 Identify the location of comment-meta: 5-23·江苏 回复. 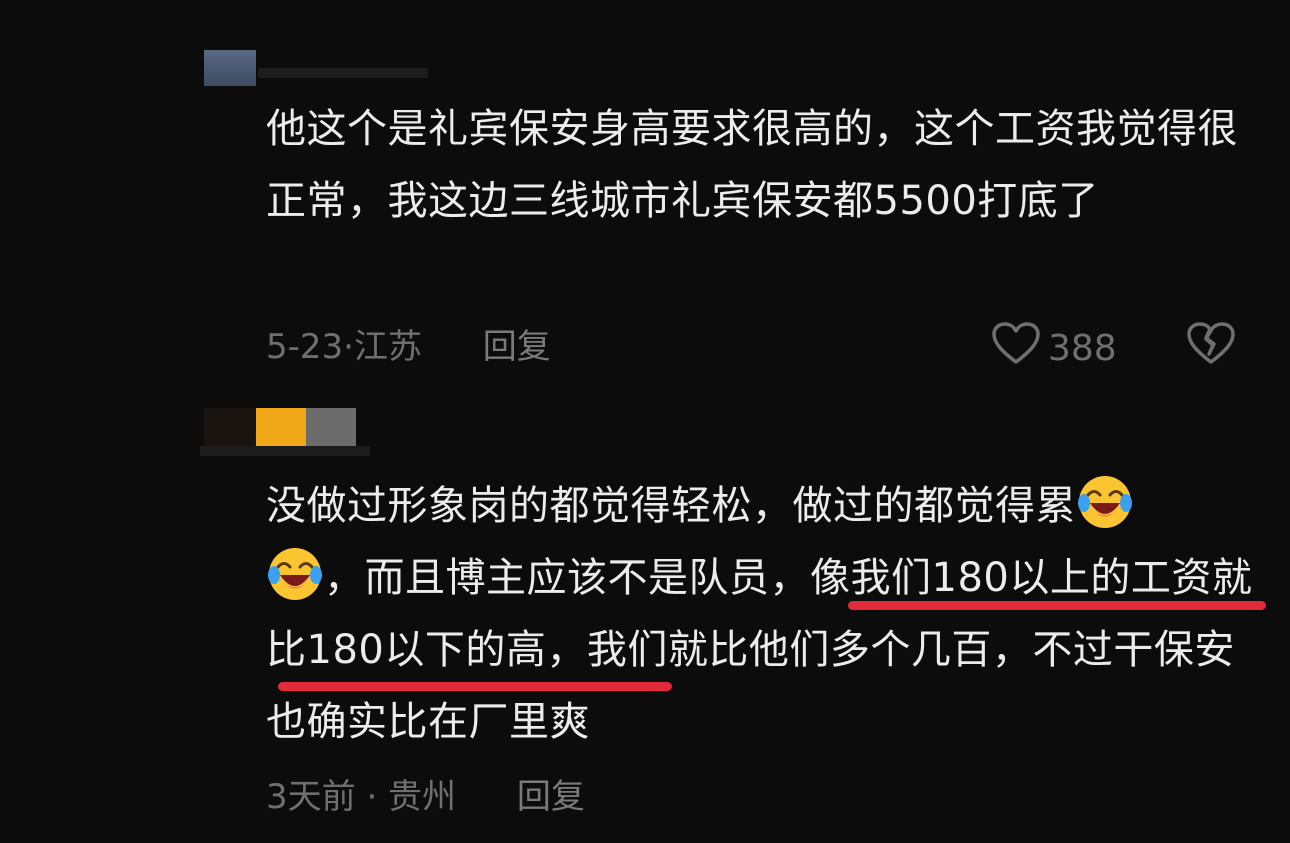
(408, 347).